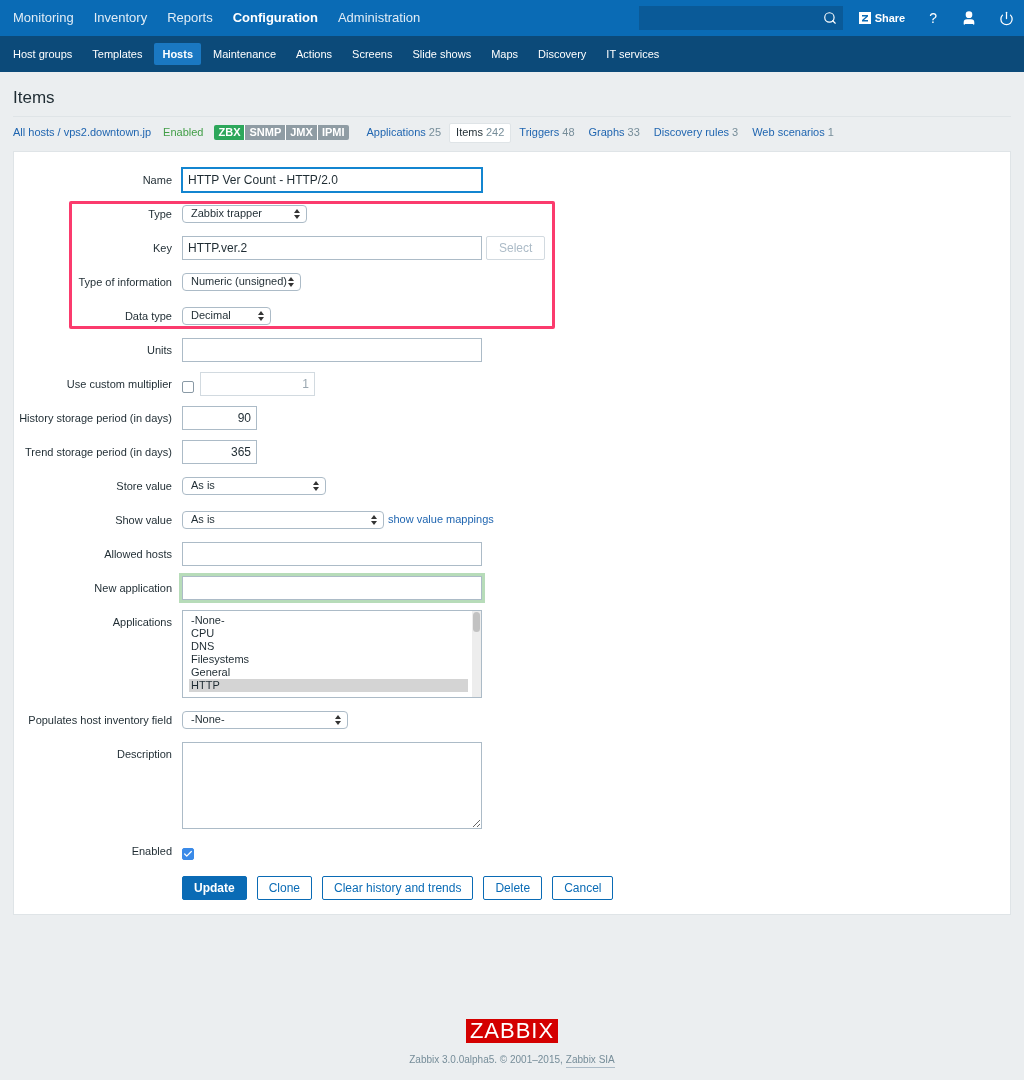 This screenshot has height=1080, width=1024. What do you see at coordinates (372, 54) in the screenshot?
I see `sub-nav-tab: Screens` at bounding box center [372, 54].